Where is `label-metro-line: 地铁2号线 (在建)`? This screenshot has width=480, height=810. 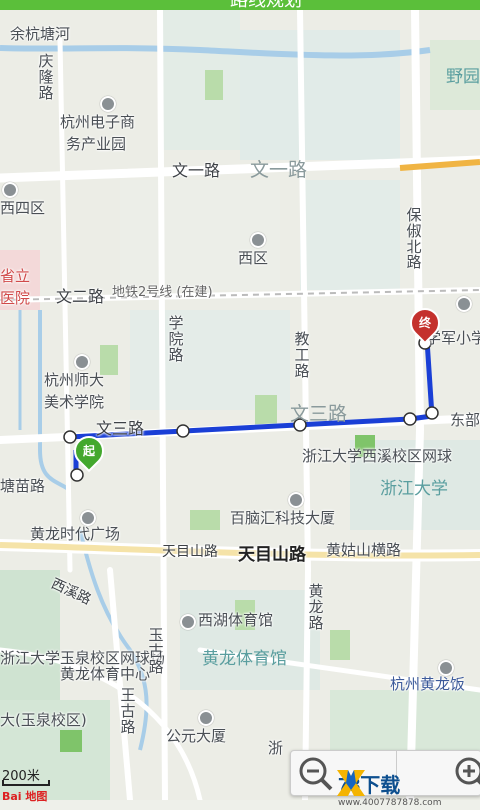 label-metro-line: 地铁2号线 (在建) is located at coordinates (162, 292).